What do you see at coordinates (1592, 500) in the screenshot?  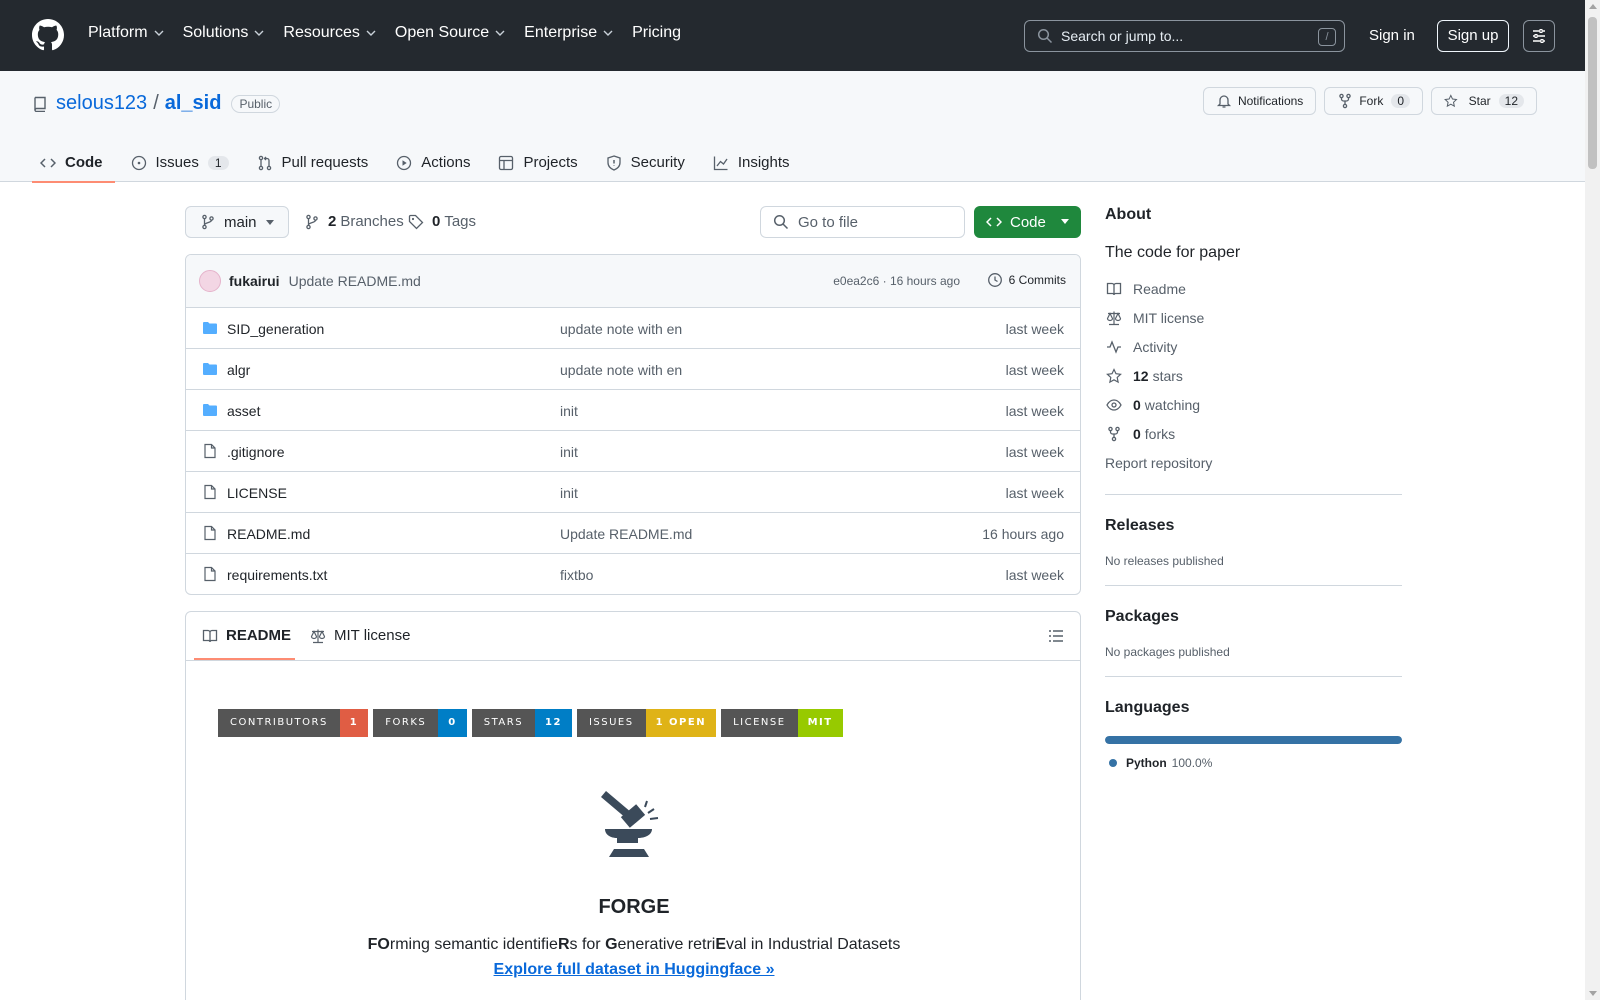 I see `page-scrollbar` at bounding box center [1592, 500].